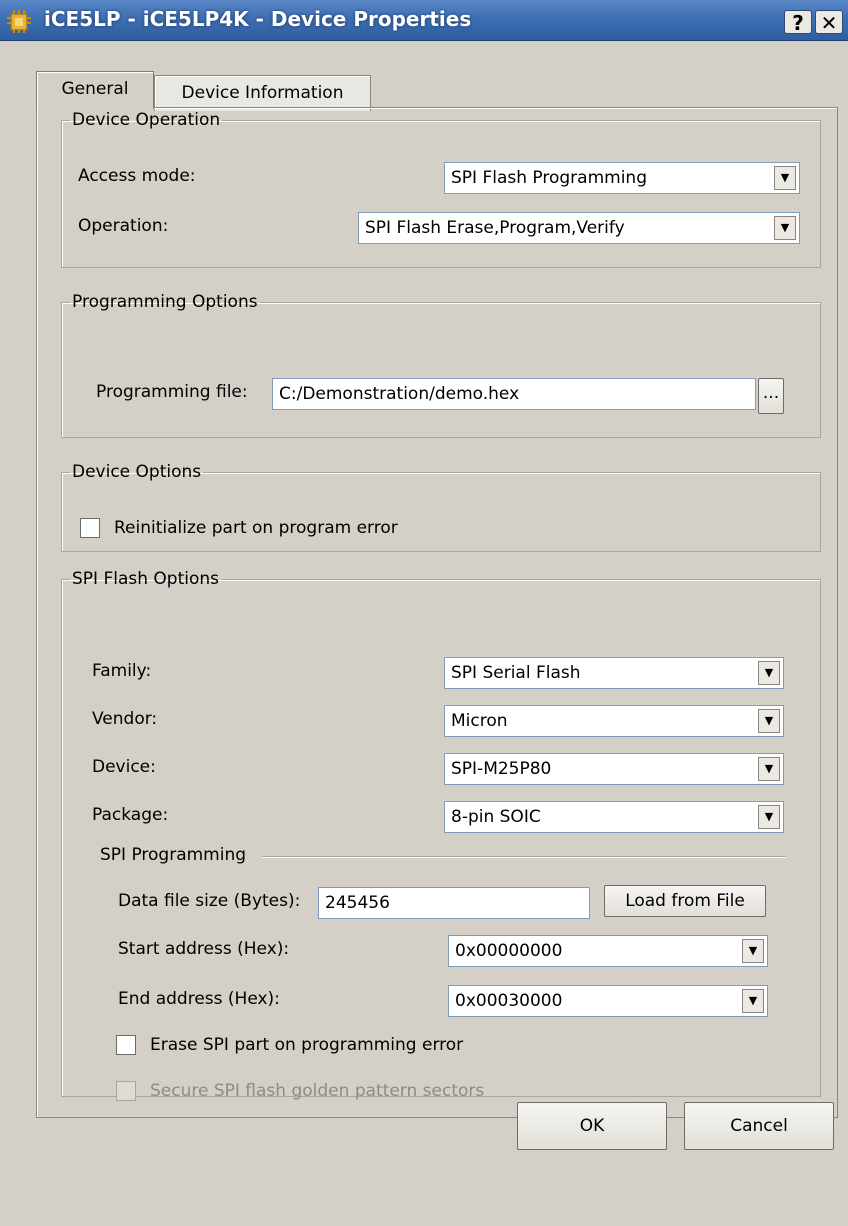  What do you see at coordinates (524, 856) in the screenshot?
I see `spi-programming-divider` at bounding box center [524, 856].